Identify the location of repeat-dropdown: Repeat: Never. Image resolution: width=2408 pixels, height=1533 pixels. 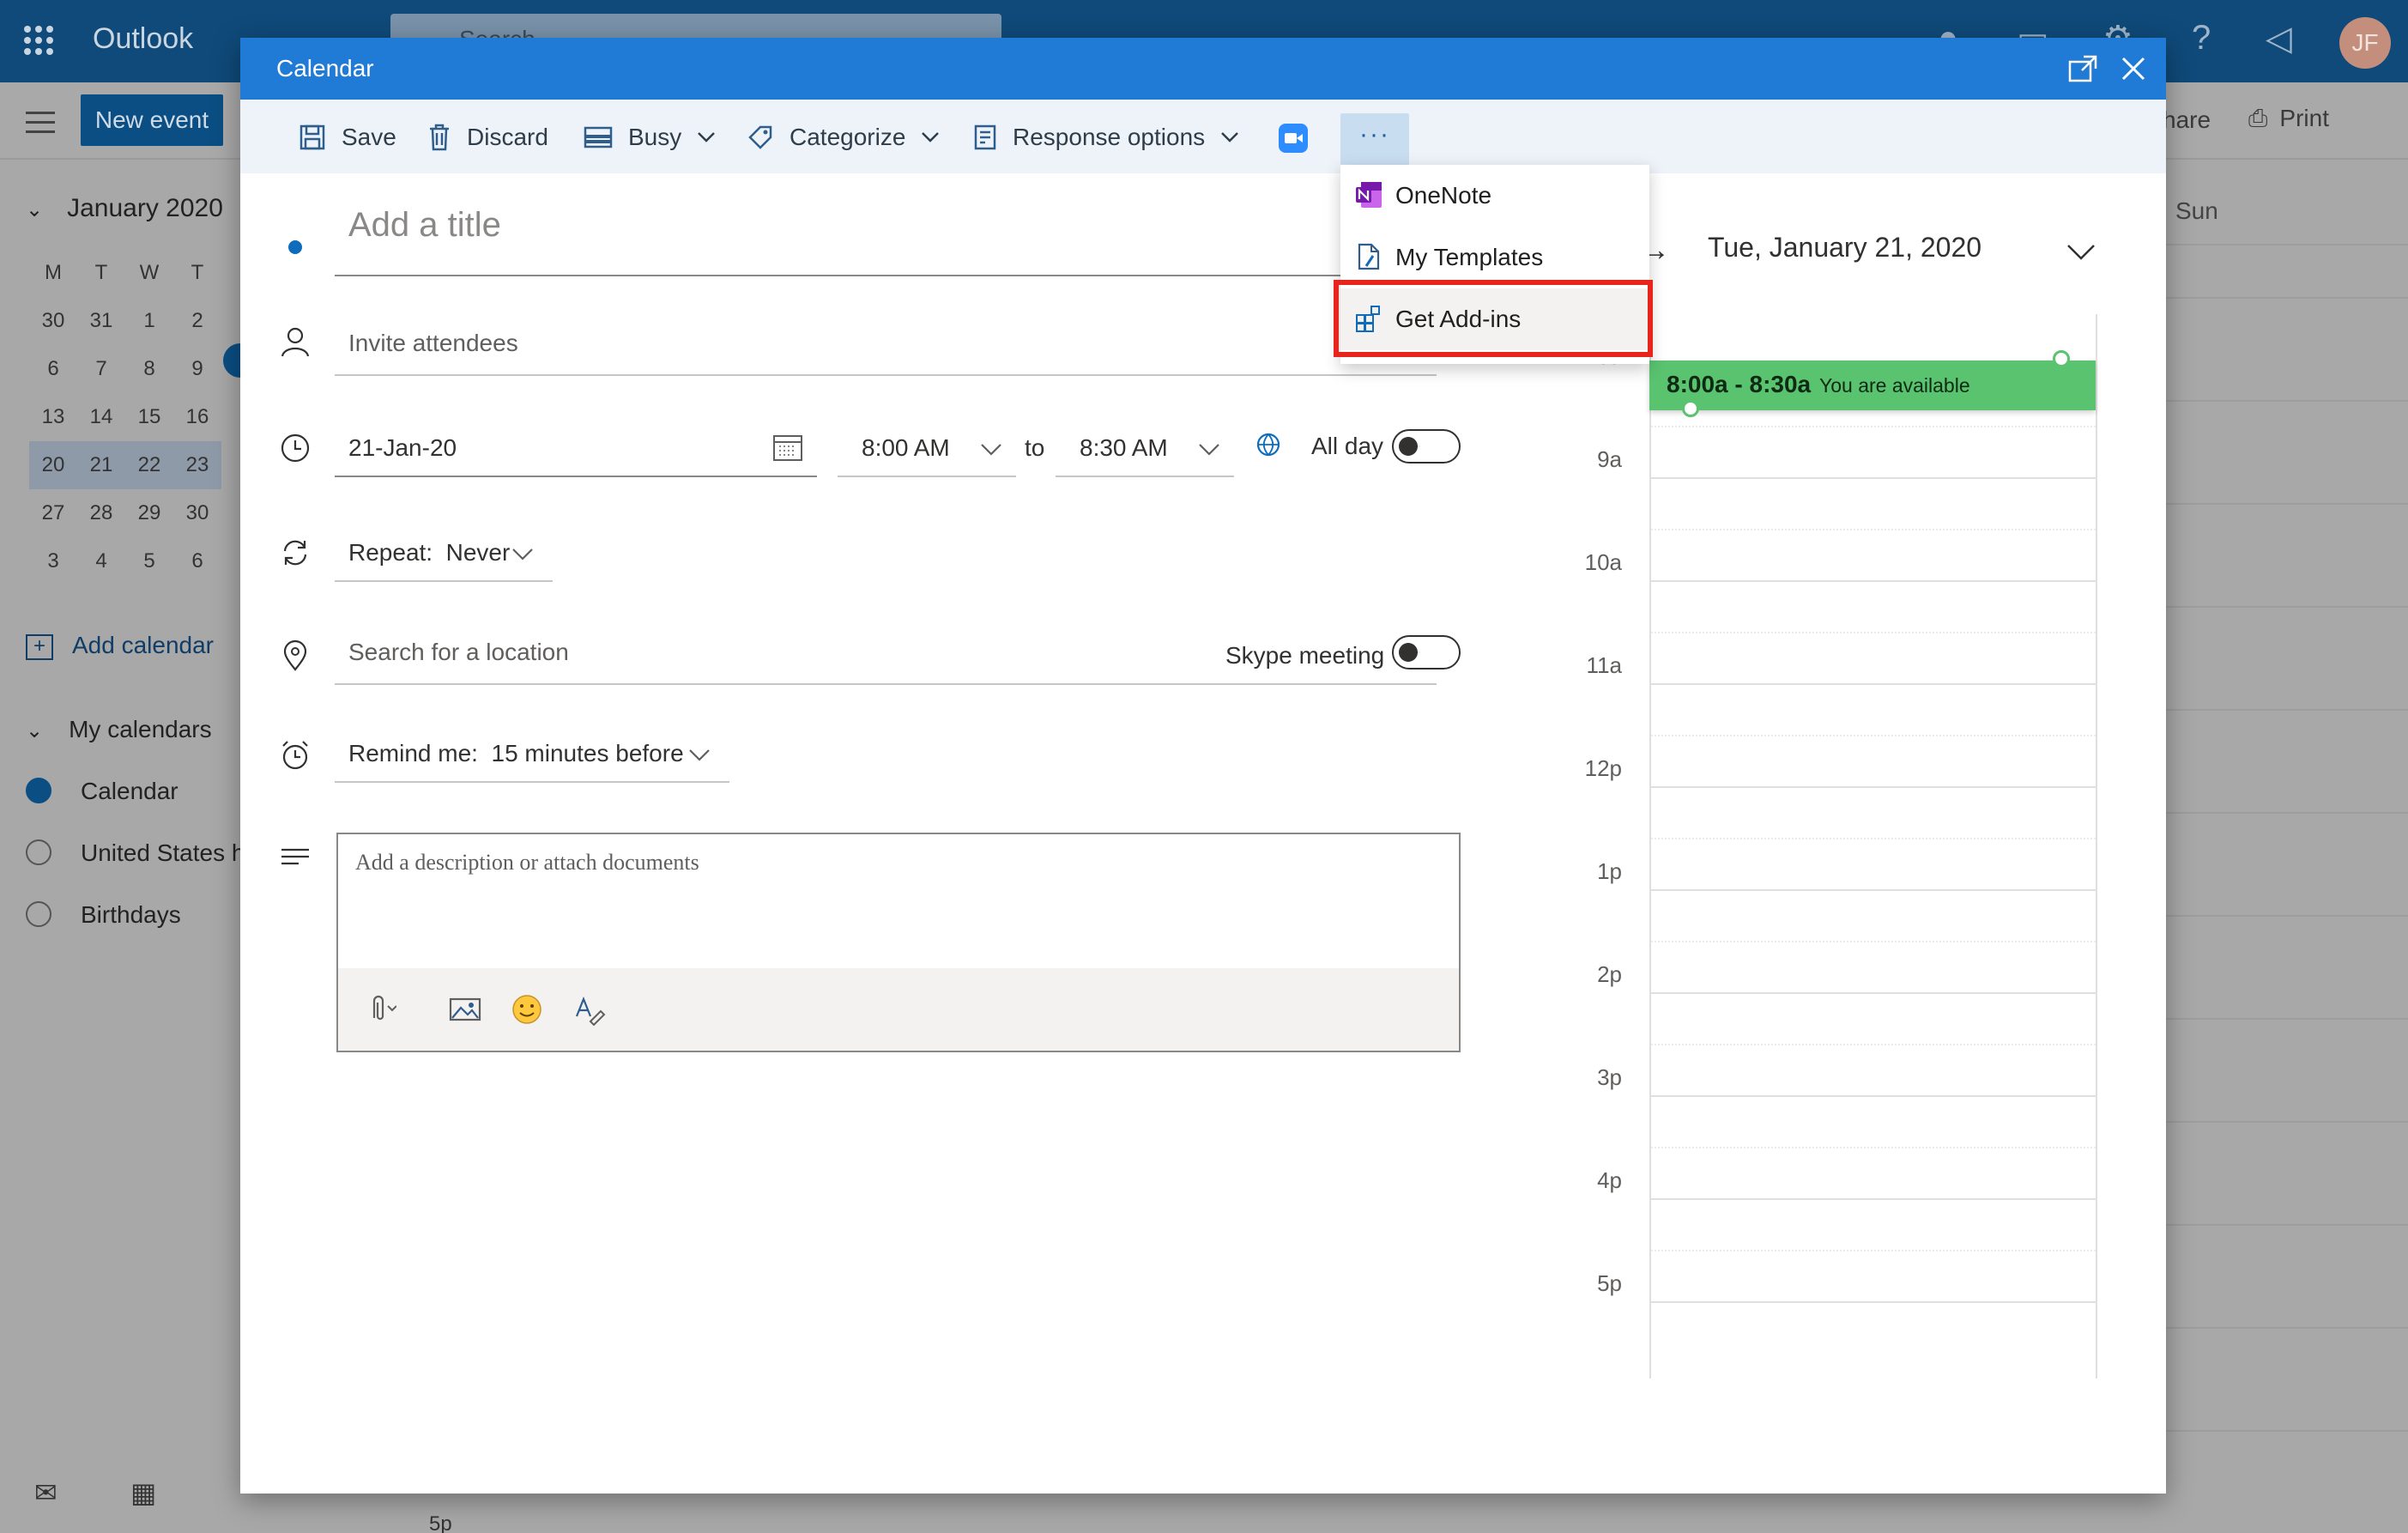
(429, 553).